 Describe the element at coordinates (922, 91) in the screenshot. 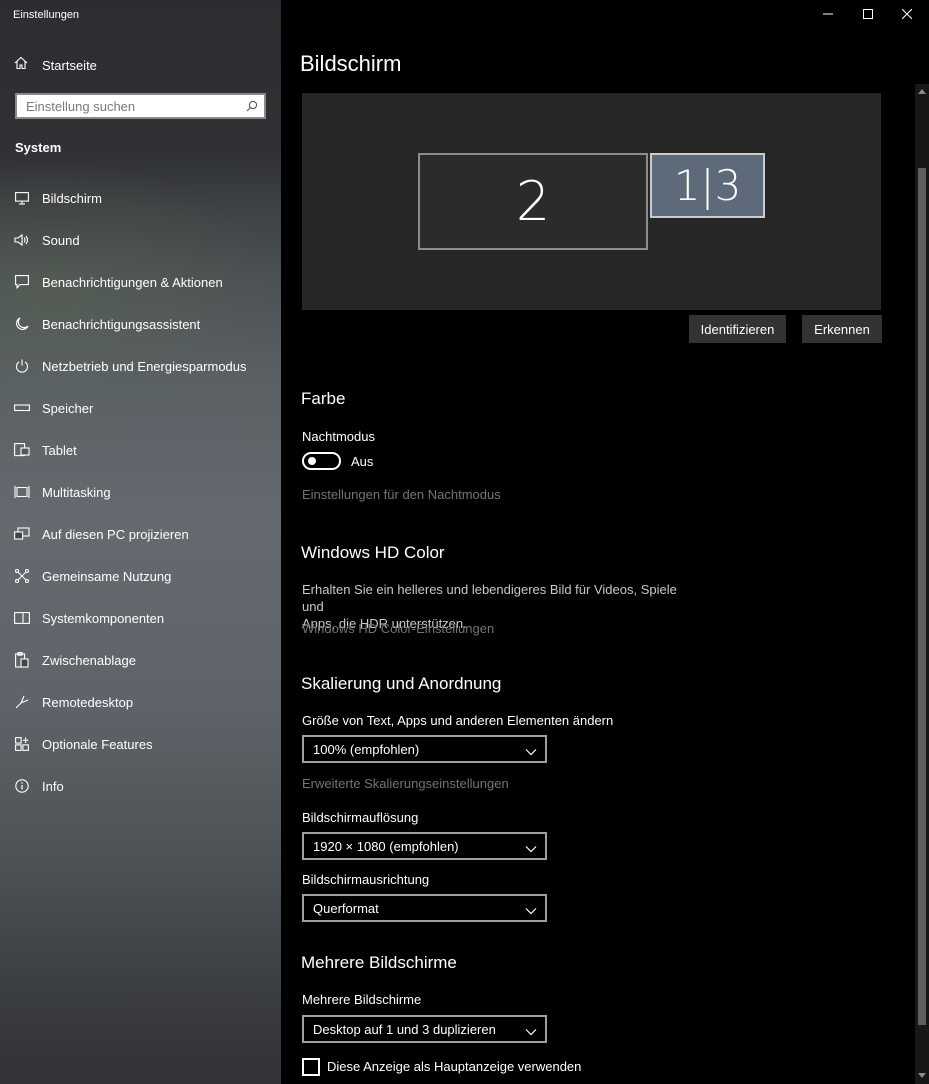

I see `scroll-up-icon` at that location.